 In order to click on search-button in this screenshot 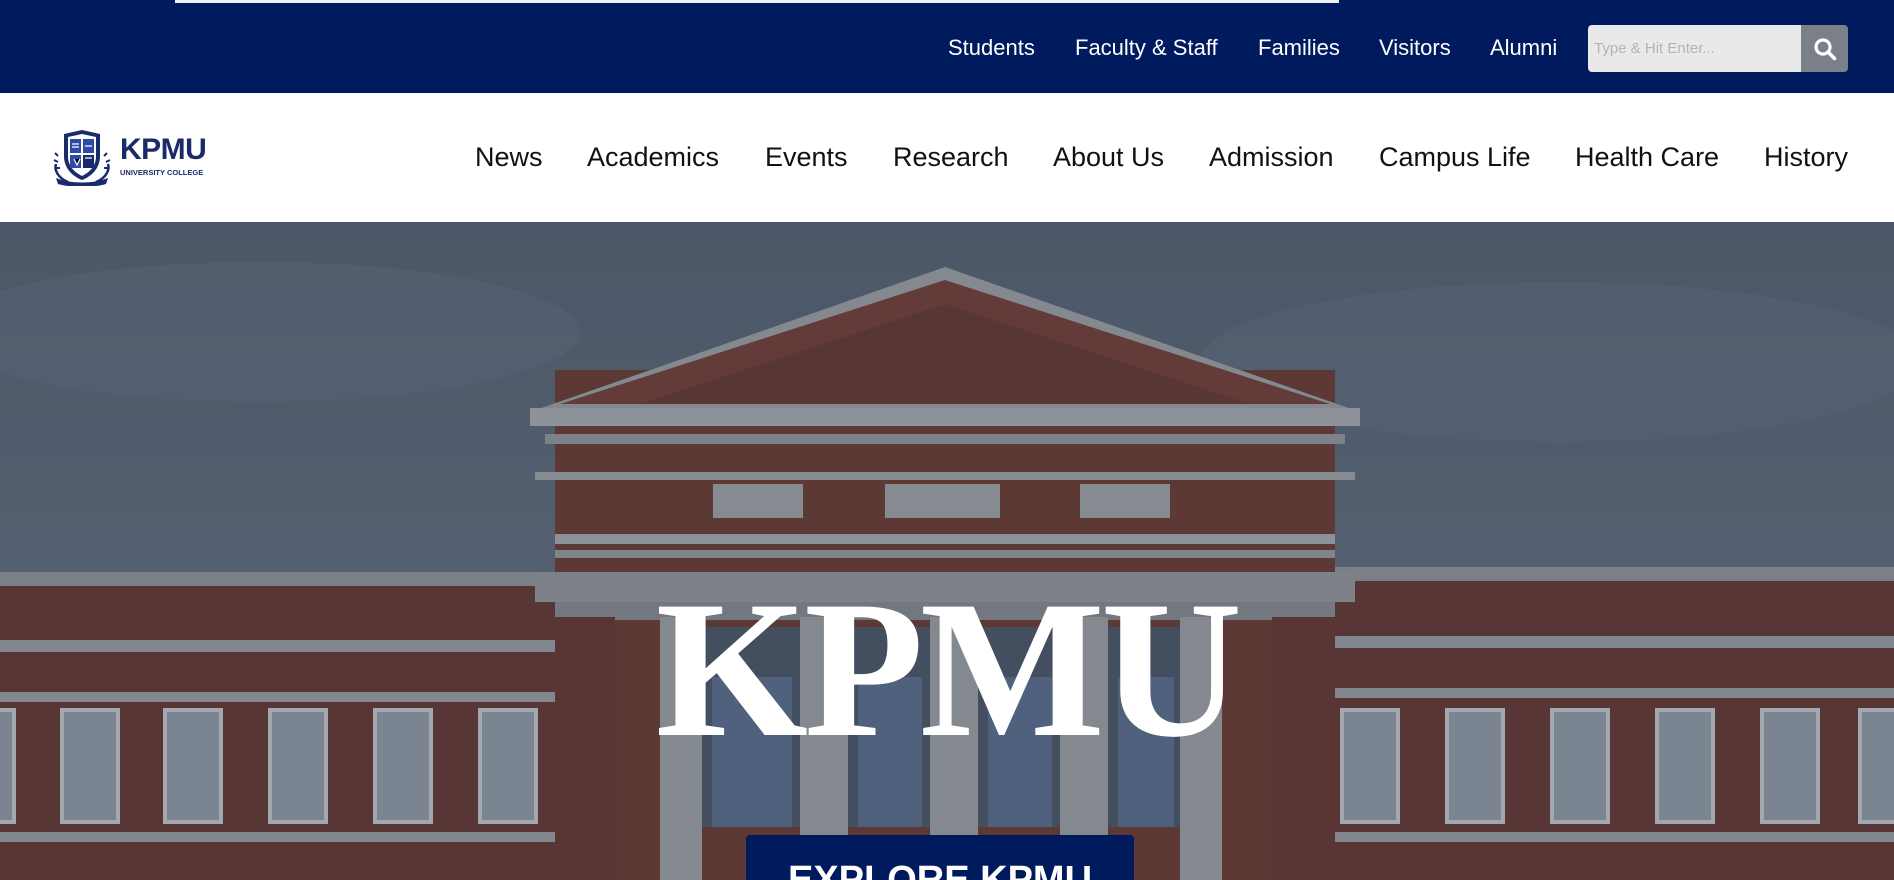, I will do `click(1824, 48)`.